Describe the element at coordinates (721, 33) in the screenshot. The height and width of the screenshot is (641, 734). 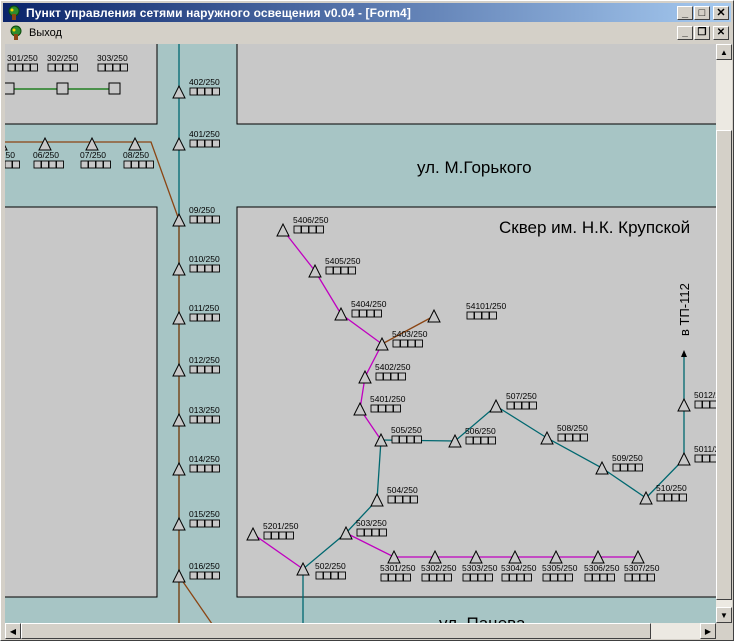
I see `mdi-close-button: ✕` at that location.